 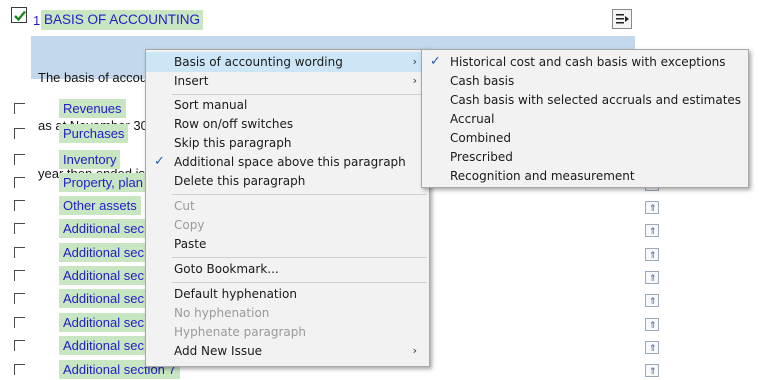 I want to click on move-right-icon, so click(x=622, y=19).